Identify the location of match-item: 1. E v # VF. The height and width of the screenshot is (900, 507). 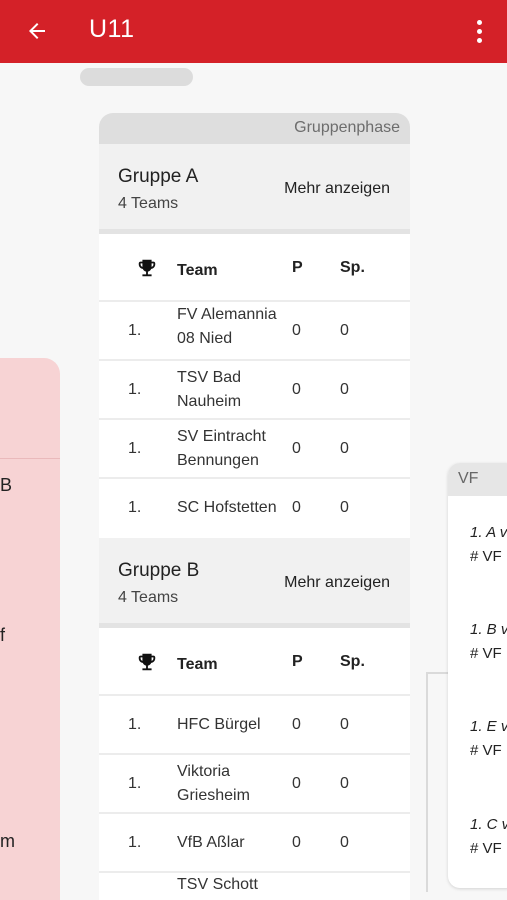
(488, 742).